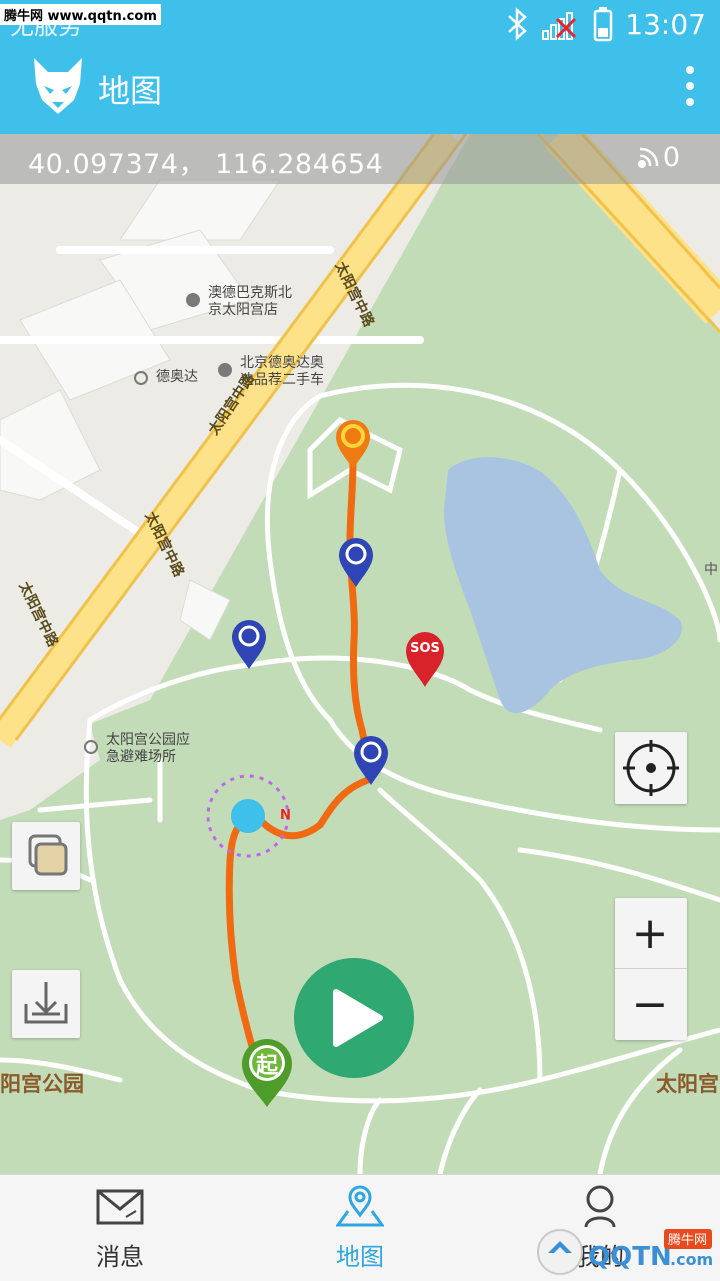 The height and width of the screenshot is (1281, 720). I want to click on wolf-logo-icon, so click(58, 86).